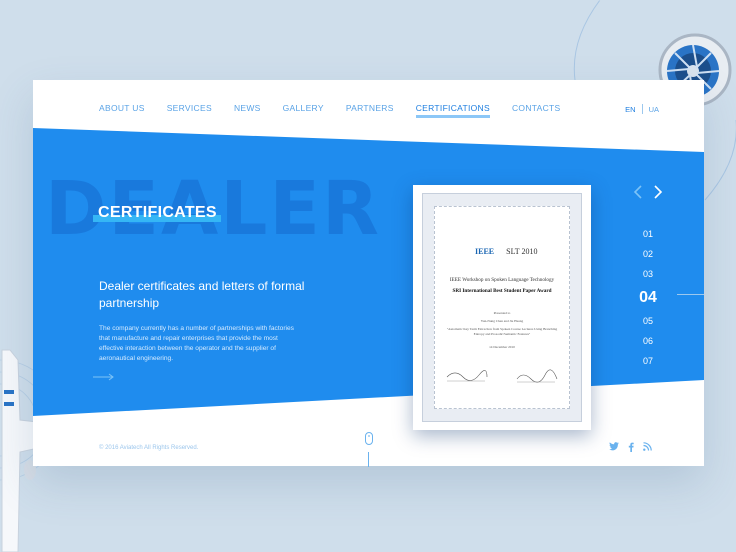  What do you see at coordinates (658, 192) in the screenshot?
I see `chevron-right-icon` at bounding box center [658, 192].